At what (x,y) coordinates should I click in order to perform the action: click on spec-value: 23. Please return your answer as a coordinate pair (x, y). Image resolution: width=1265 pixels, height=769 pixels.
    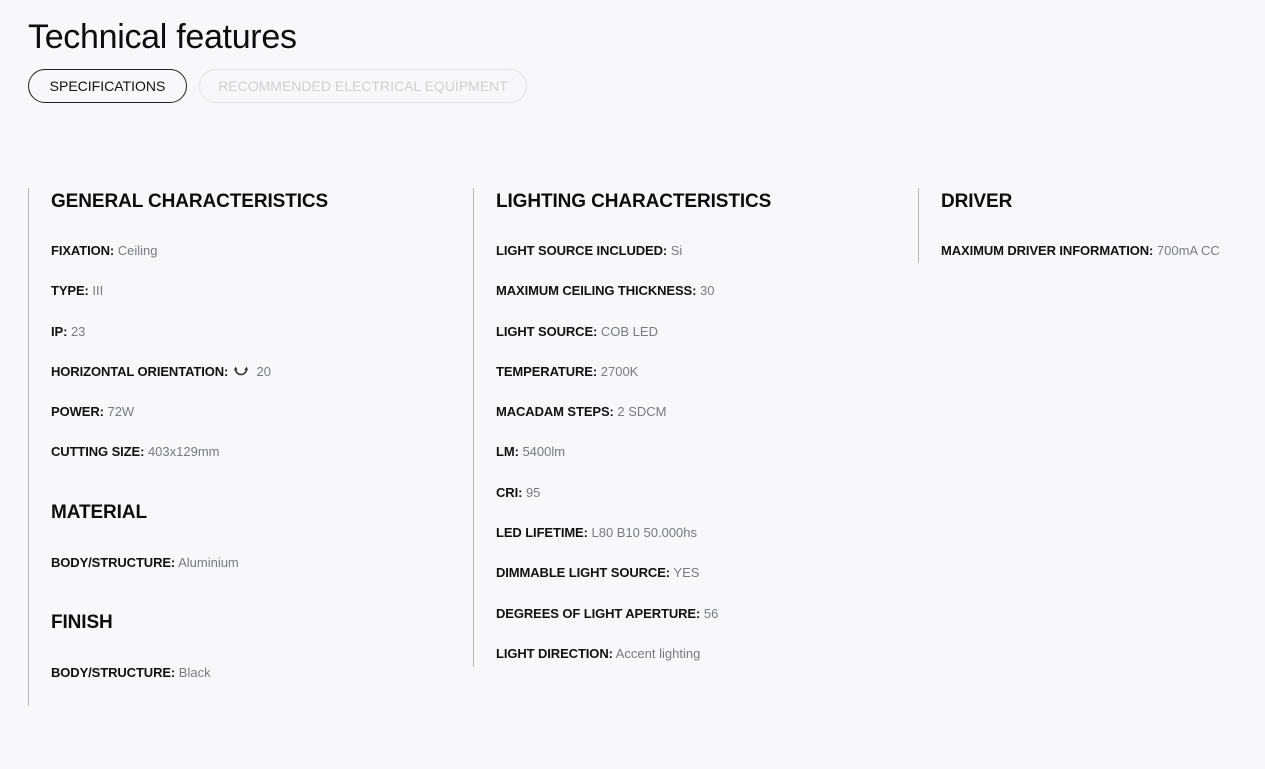
    Looking at the image, I should click on (78, 331).